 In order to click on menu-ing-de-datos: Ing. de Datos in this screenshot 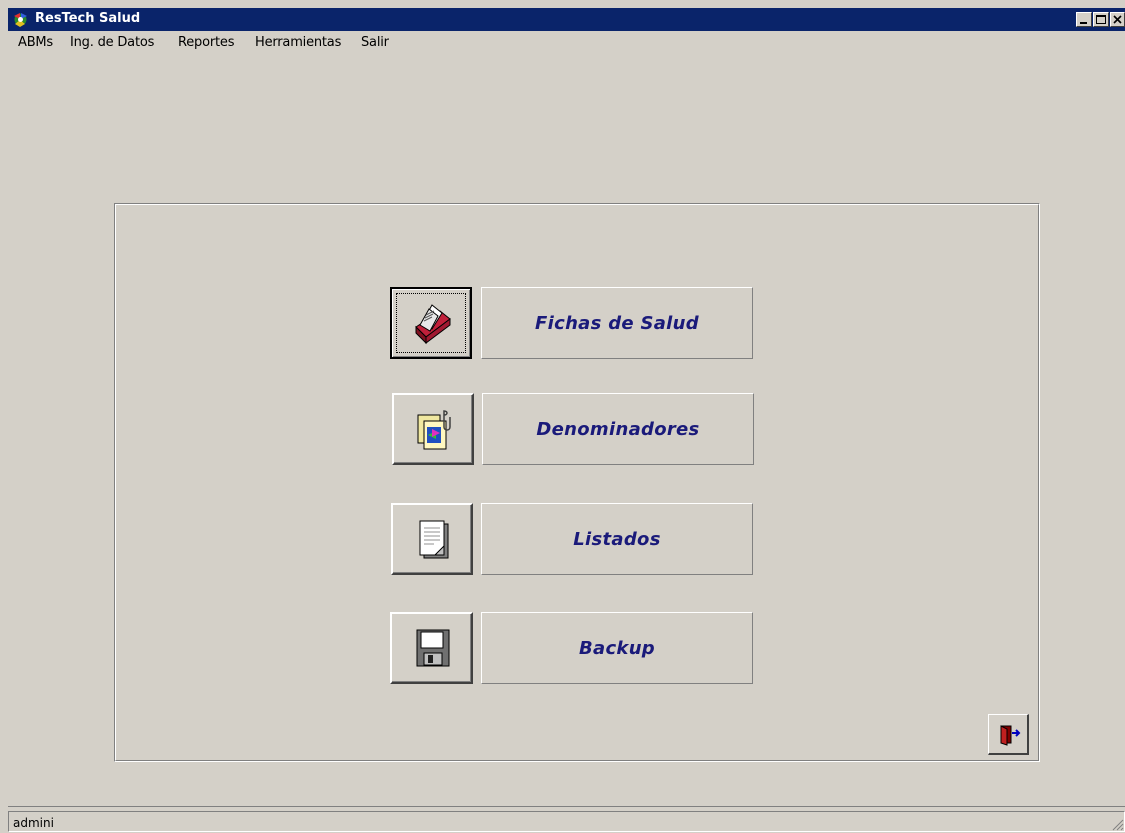, I will do `click(112, 42)`.